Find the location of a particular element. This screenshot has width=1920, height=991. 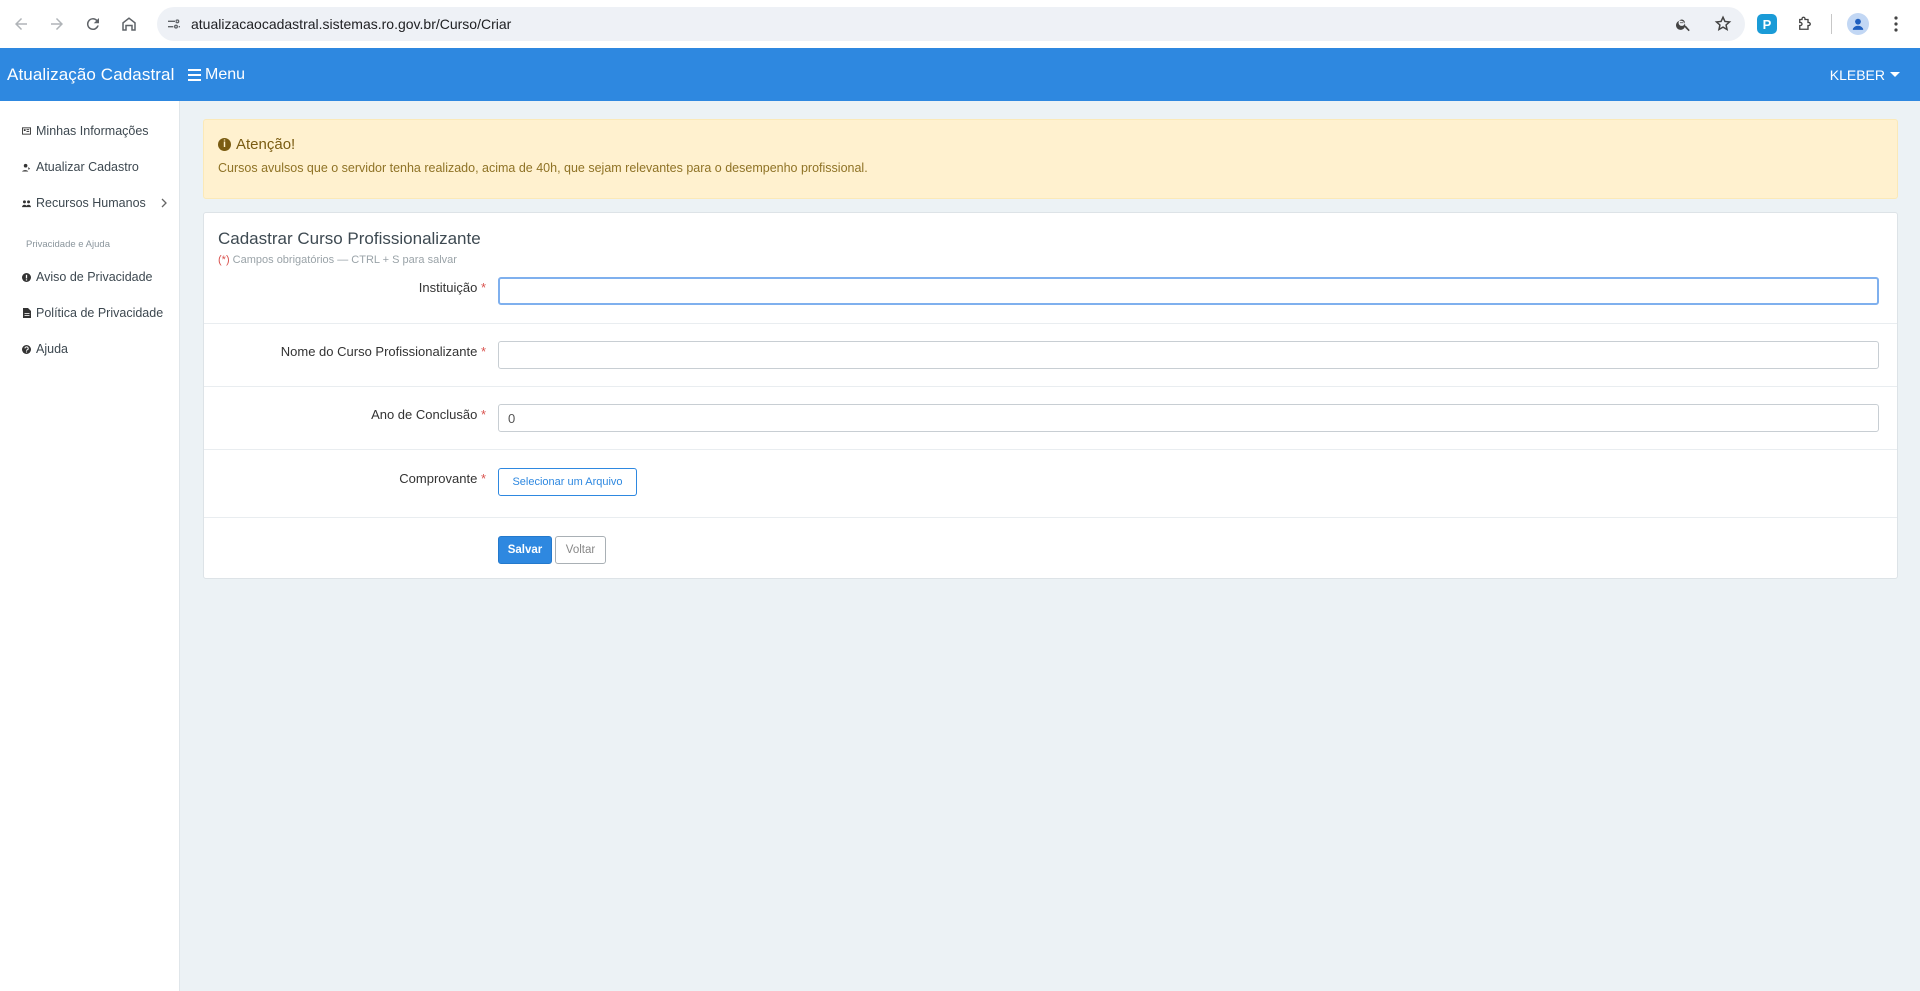

sidebar-item-atualizar-cadastro: Atualizar Cadastro is located at coordinates (89, 167).